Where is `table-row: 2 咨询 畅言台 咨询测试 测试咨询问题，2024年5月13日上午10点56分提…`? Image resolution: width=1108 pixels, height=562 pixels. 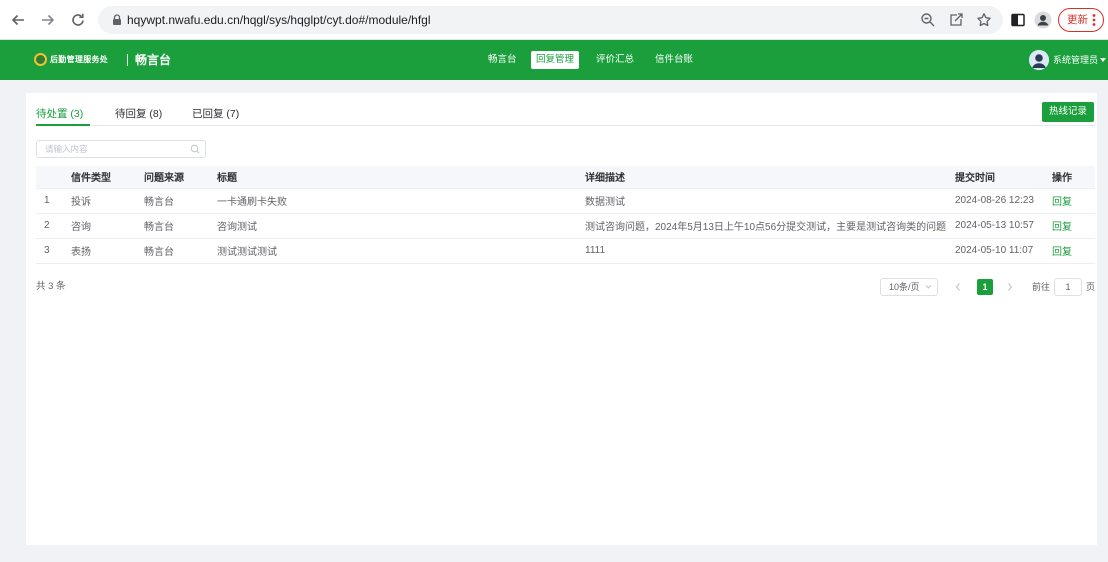 table-row: 2 咨询 畅言台 咨询测试 测试咨询问题，2024年5月13日上午10点56分提… is located at coordinates (565, 226).